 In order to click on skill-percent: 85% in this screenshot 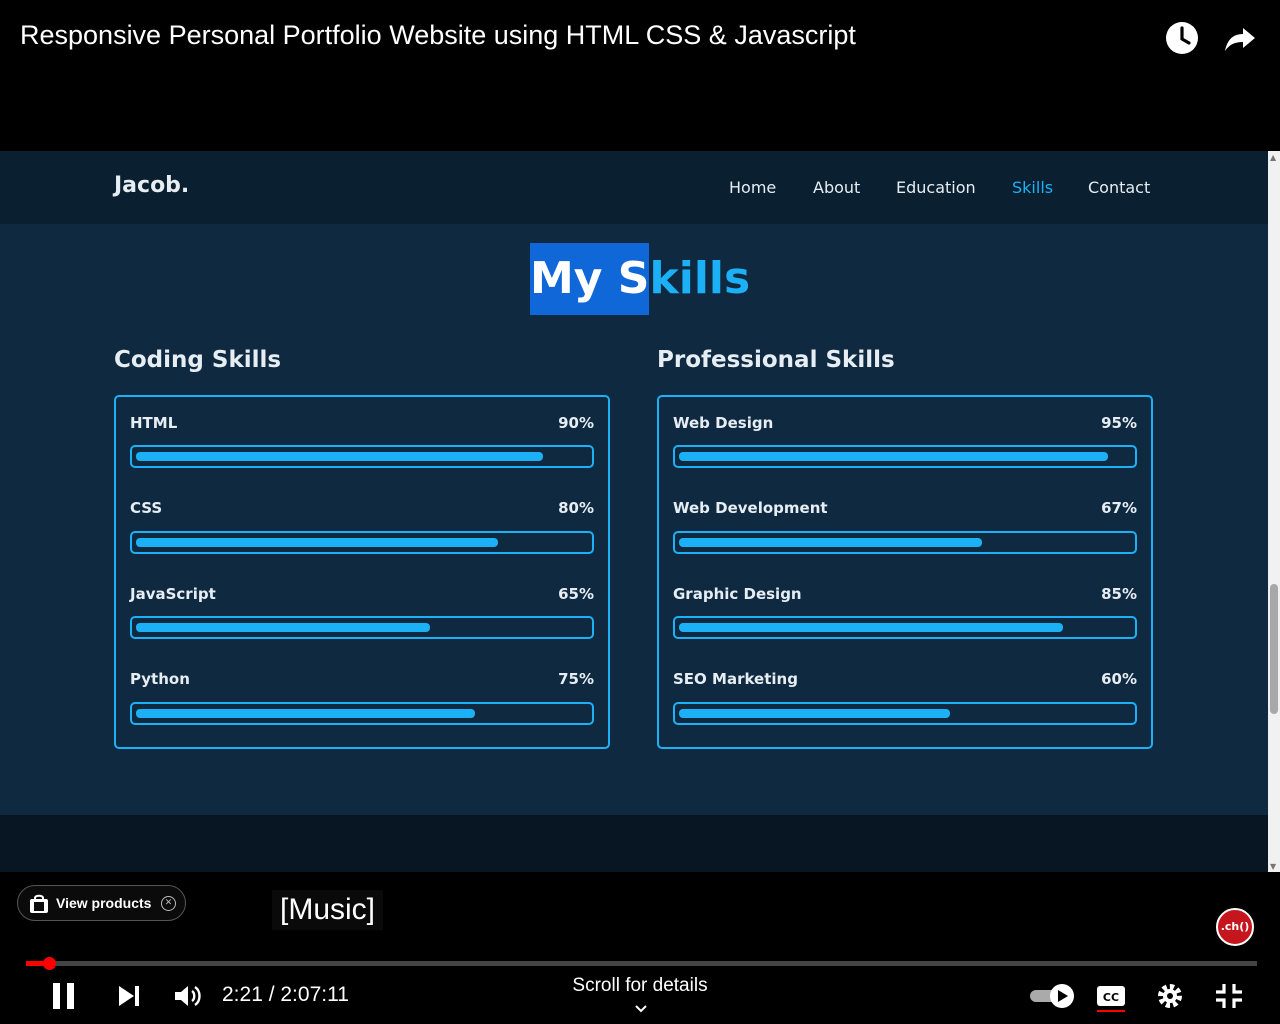, I will do `click(1119, 594)`.